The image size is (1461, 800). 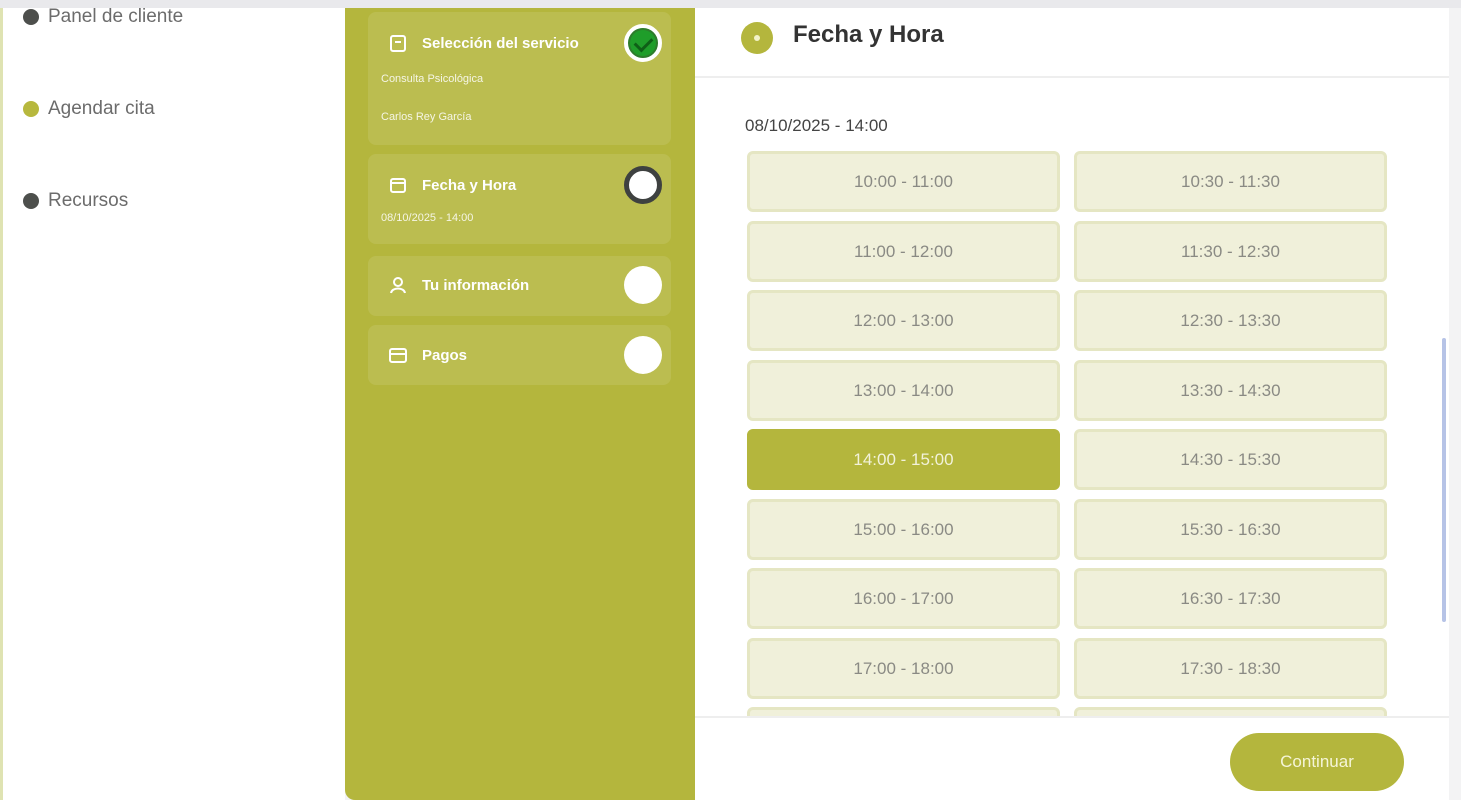 I want to click on time-slot: 17:00 - 18:00, so click(x=903, y=668).